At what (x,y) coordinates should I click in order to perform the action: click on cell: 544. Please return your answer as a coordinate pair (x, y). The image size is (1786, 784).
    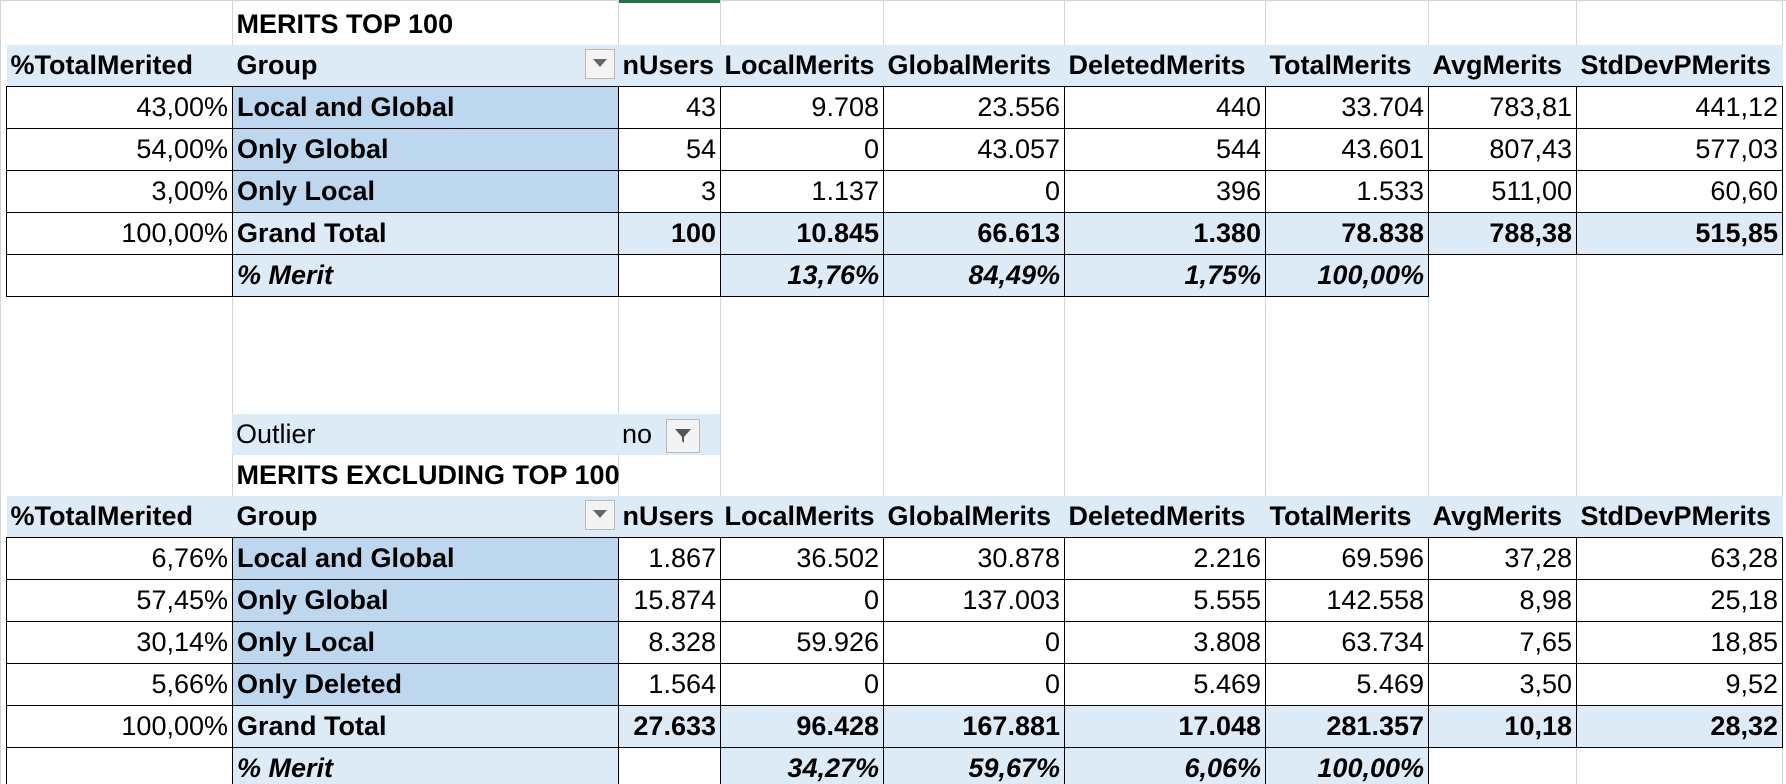
    Looking at the image, I should click on (1165, 149).